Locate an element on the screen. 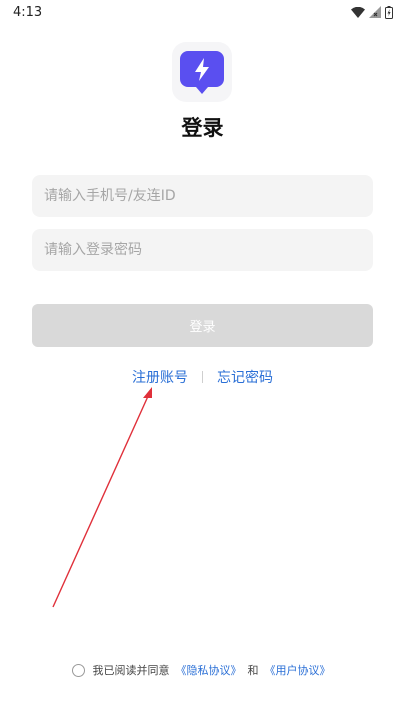 The width and height of the screenshot is (405, 720). agreement-row: 我已阅读并同意 《隐私协议》 和 《用户协议》 is located at coordinates (202, 670).